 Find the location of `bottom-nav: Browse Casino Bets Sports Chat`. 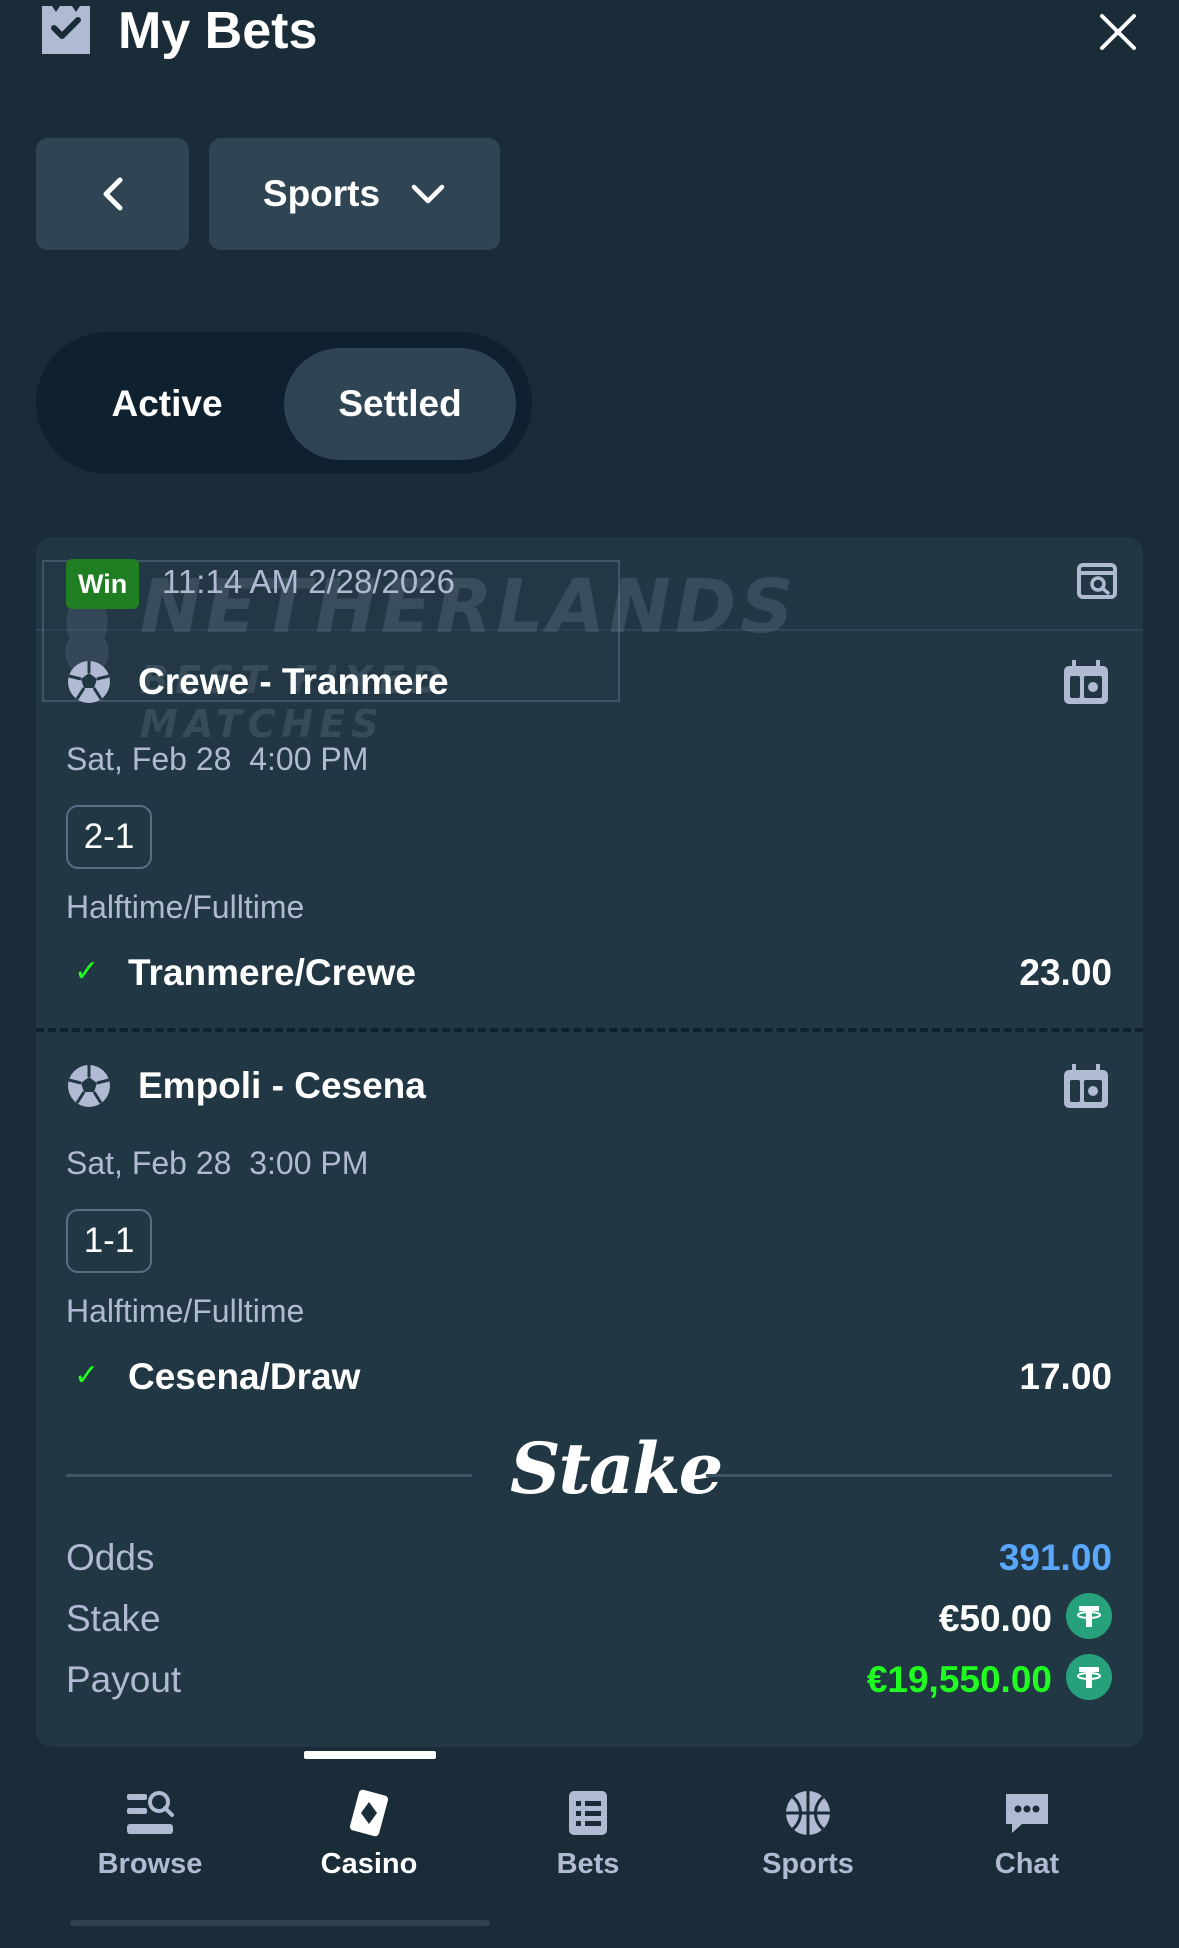

bottom-nav: Browse Casino Bets Sports Chat is located at coordinates (589, 1848).